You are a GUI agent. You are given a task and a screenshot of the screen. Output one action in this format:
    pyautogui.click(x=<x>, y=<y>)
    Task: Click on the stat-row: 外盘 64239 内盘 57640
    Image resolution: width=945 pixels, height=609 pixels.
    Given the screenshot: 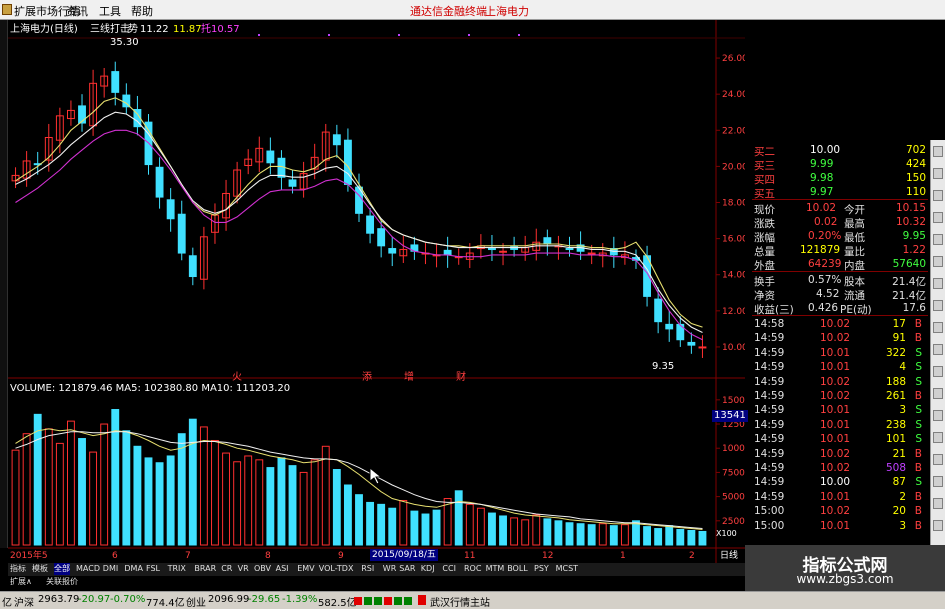 What is the action you would take?
    pyautogui.click(x=840, y=265)
    